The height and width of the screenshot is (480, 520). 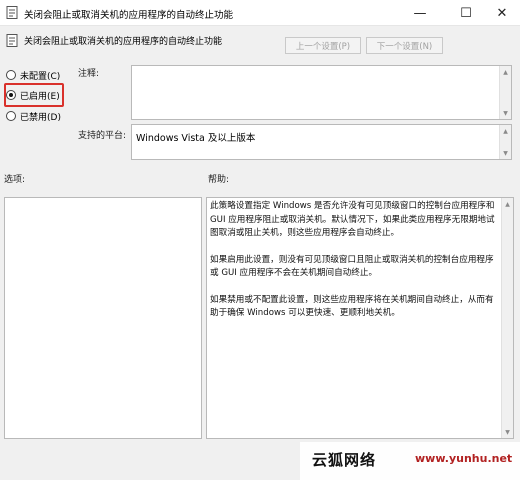 What do you see at coordinates (501, 13) in the screenshot?
I see `close-button: ✕` at bounding box center [501, 13].